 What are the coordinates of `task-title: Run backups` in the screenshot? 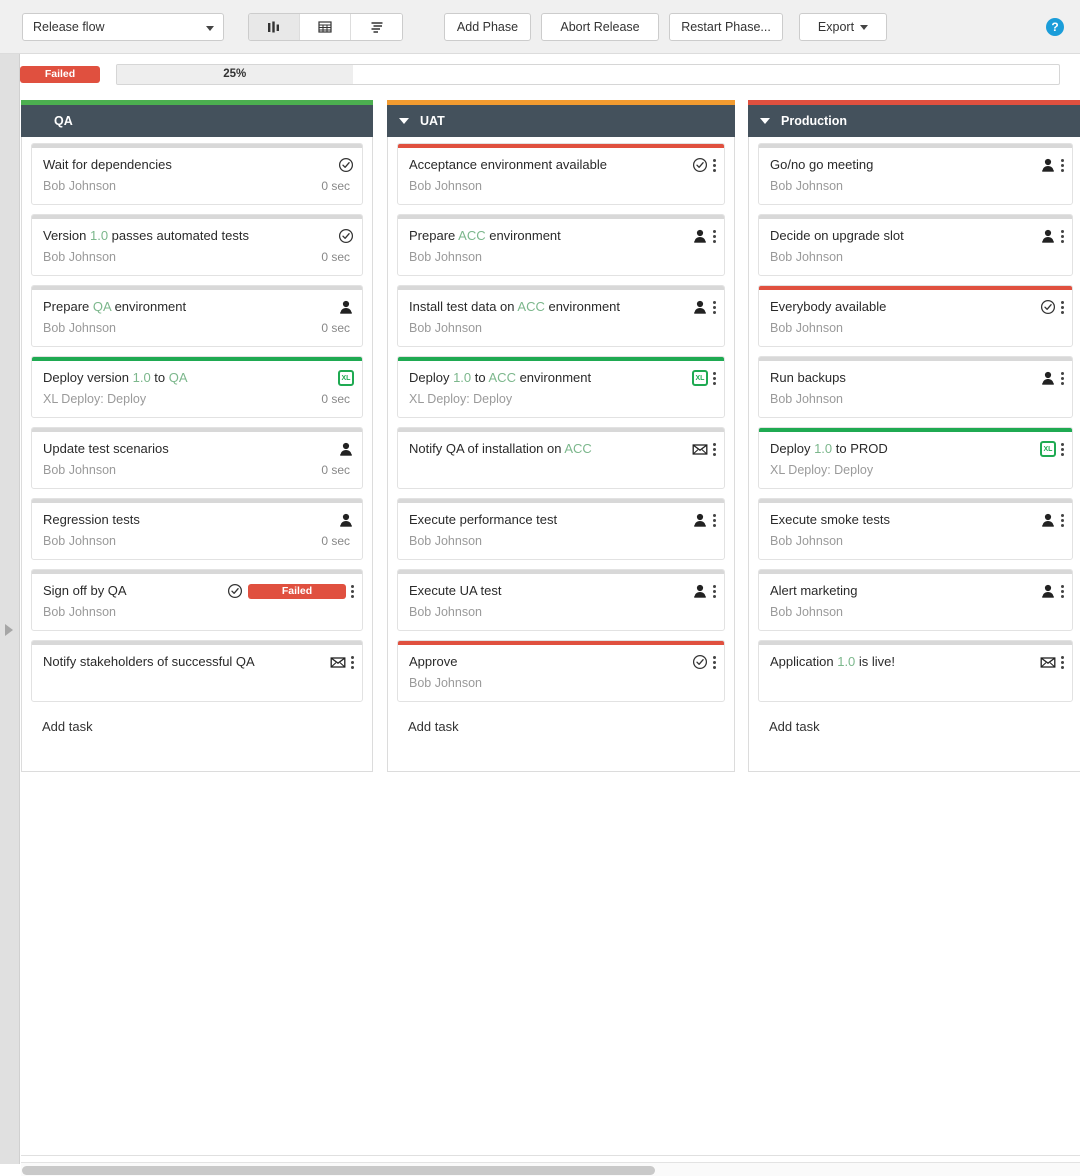 It's located at (901, 378).